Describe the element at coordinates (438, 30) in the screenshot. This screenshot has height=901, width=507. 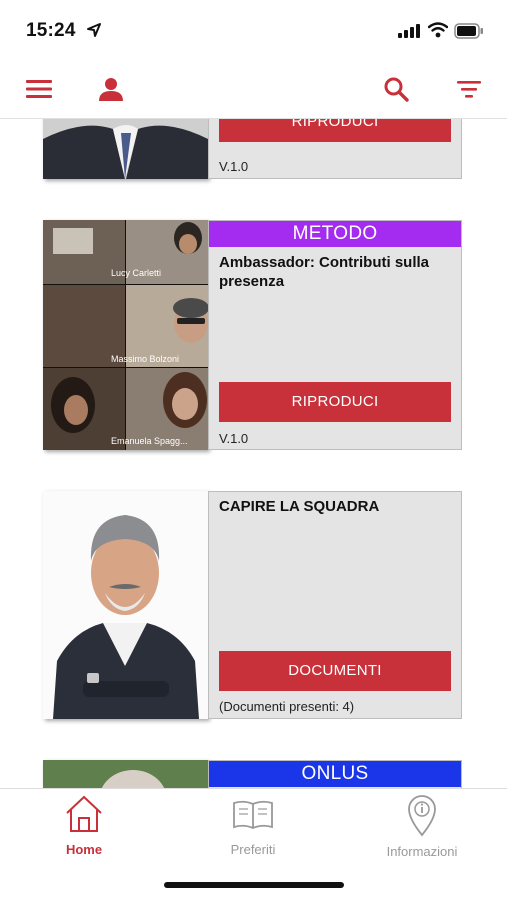
I see `wifi-icon` at that location.